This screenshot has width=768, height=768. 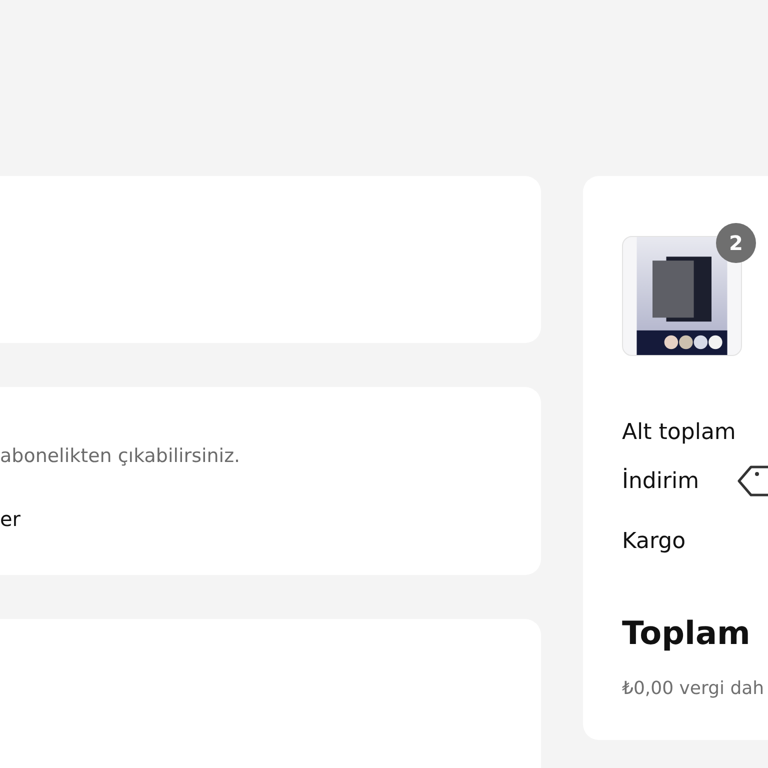 What do you see at coordinates (687, 633) in the screenshot?
I see `total-label: Toplam` at bounding box center [687, 633].